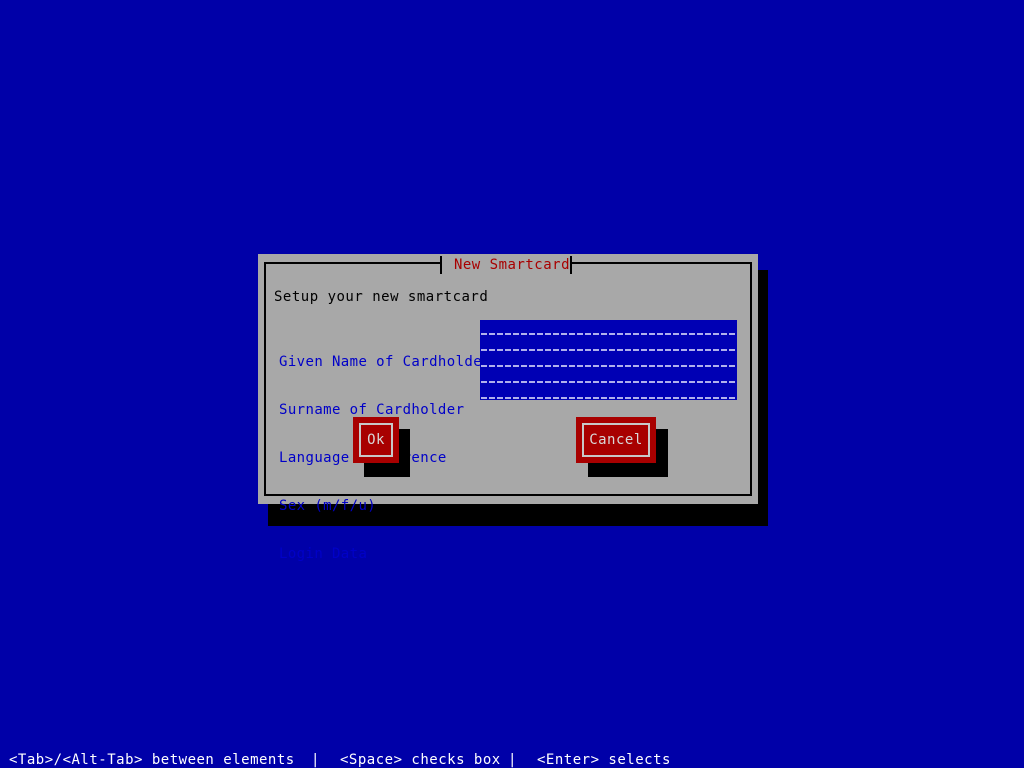  I want to click on given-name-input-underline, so click(608, 334).